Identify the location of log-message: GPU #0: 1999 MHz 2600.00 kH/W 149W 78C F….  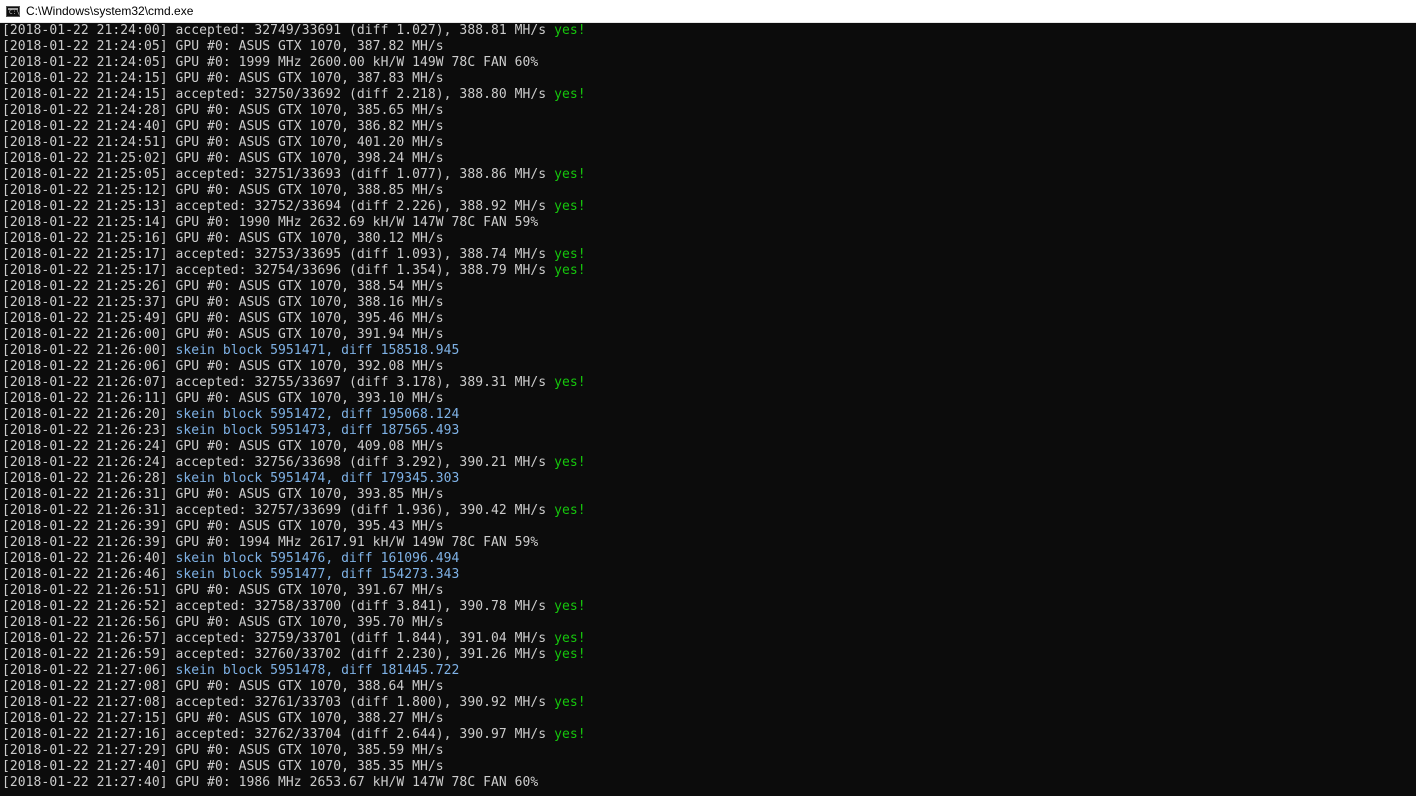
(353, 62).